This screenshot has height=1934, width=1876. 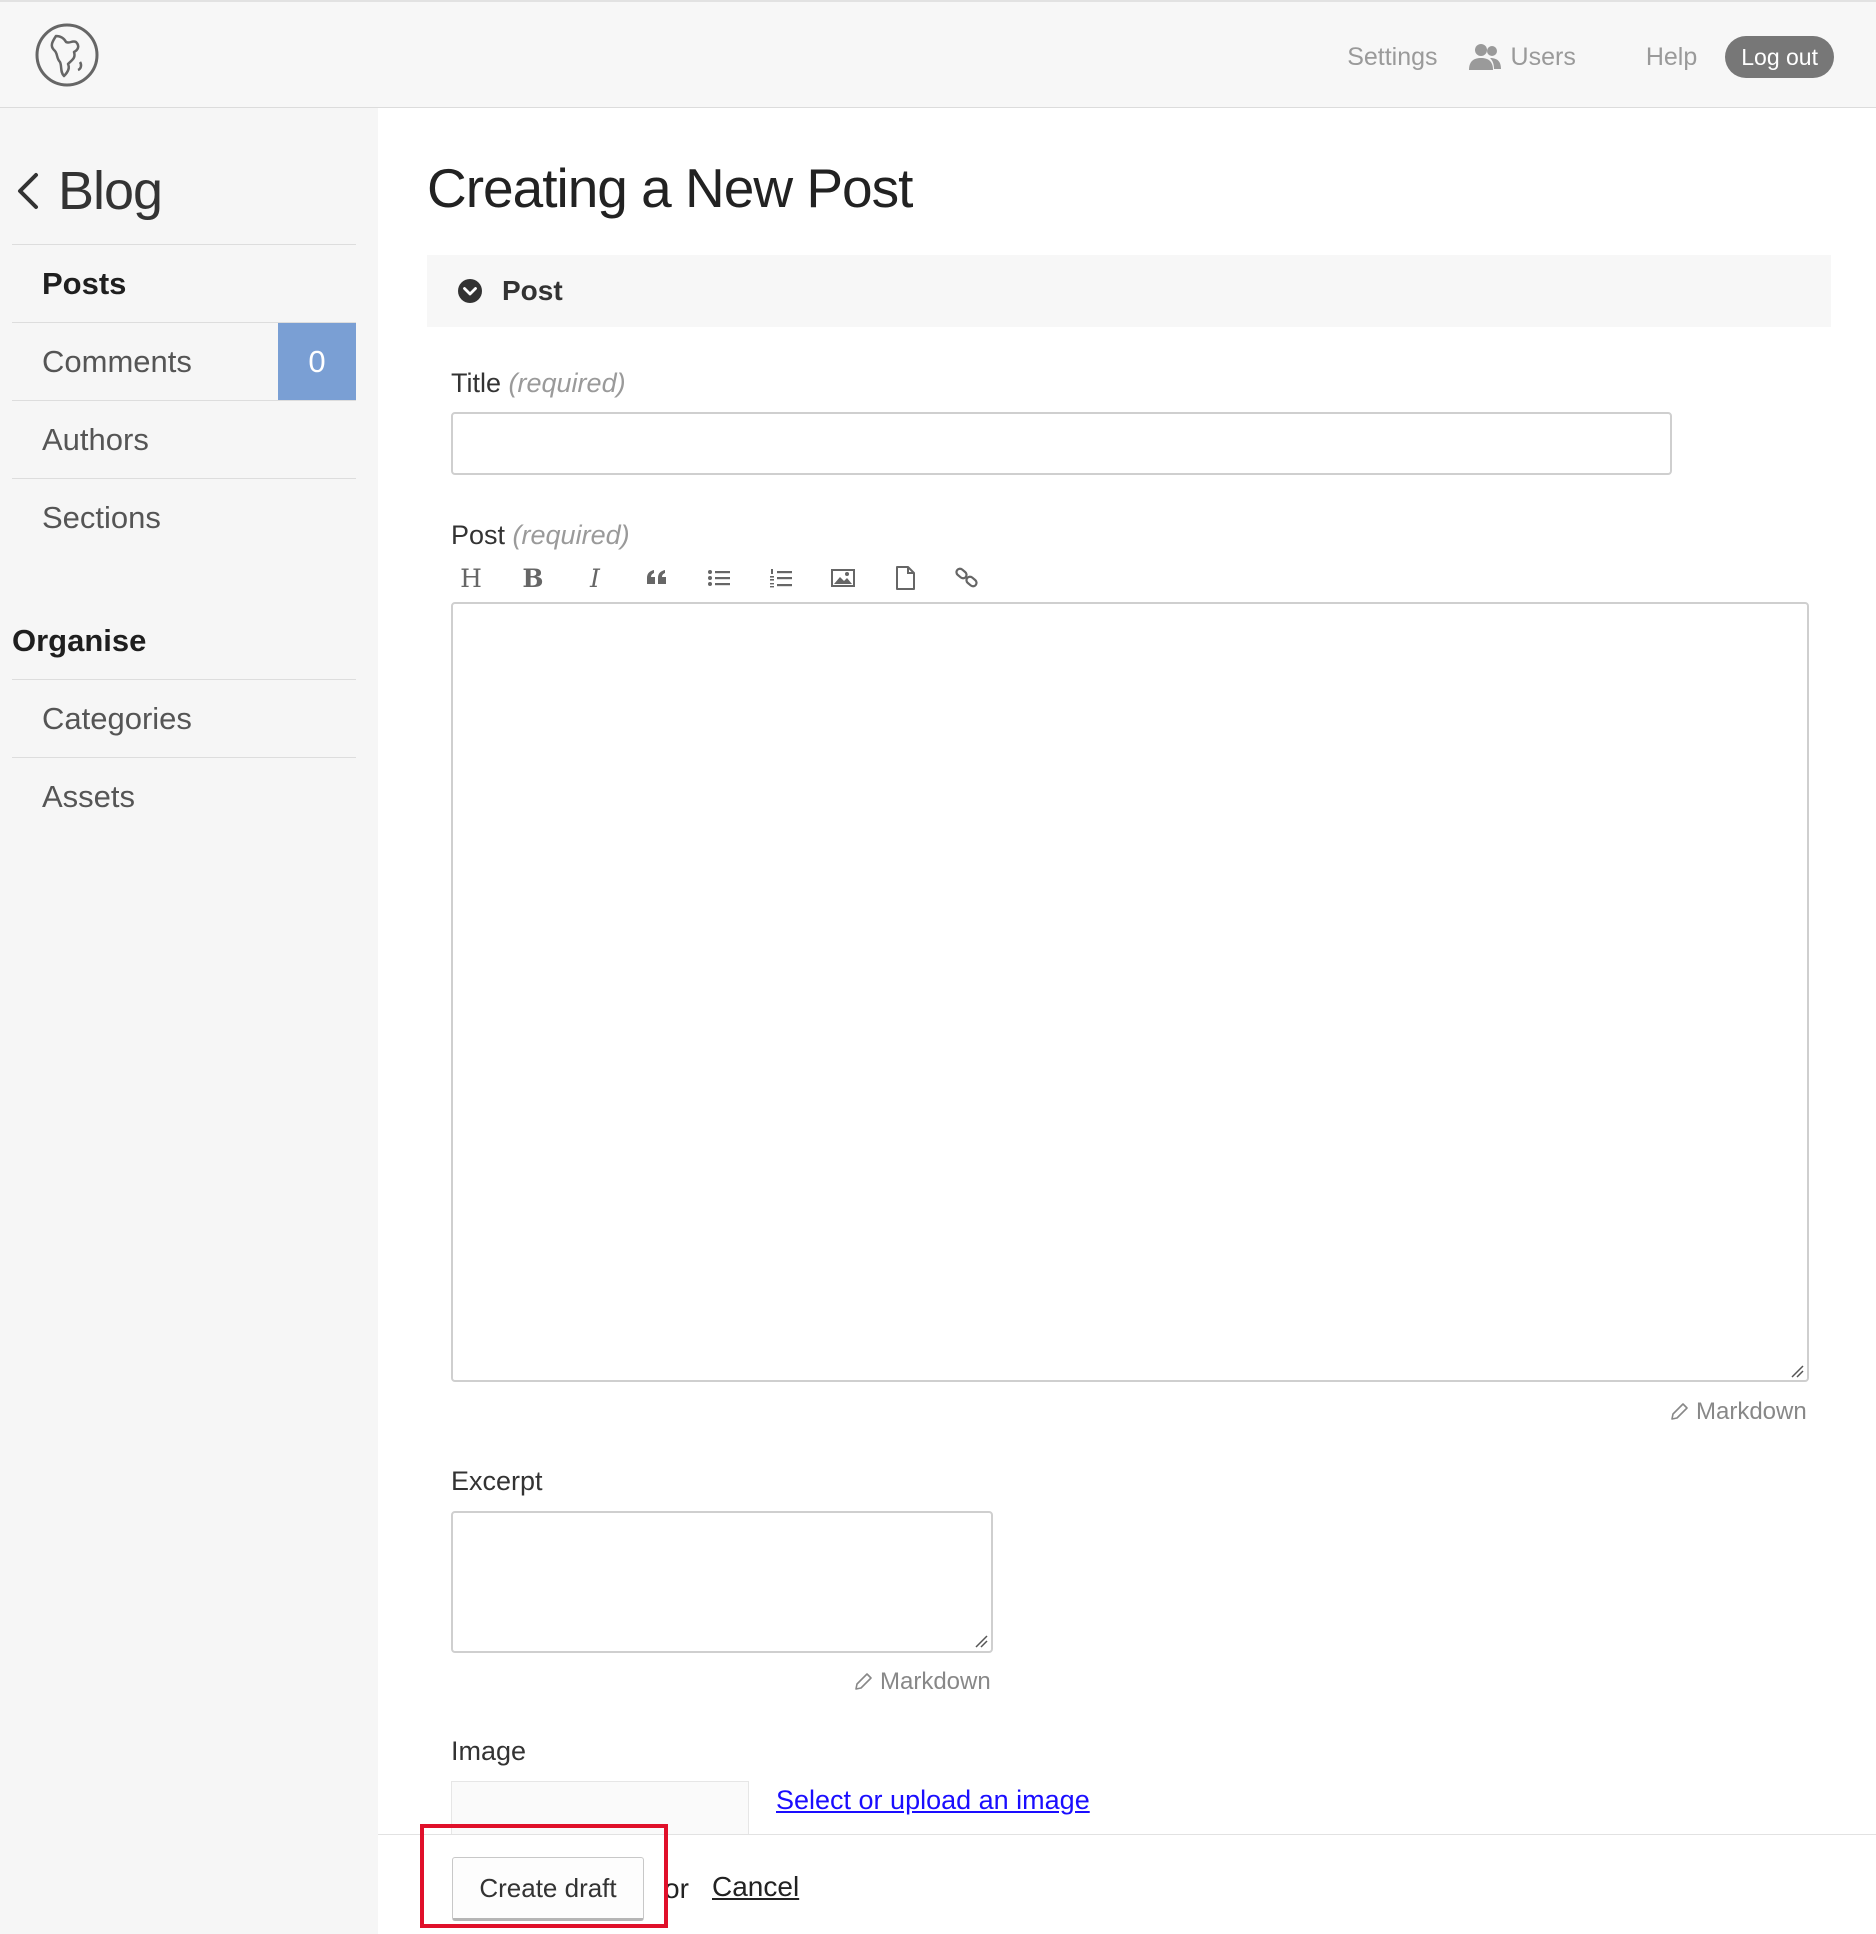 I want to click on sidebar-item-comments: Comments 0, so click(x=184, y=361).